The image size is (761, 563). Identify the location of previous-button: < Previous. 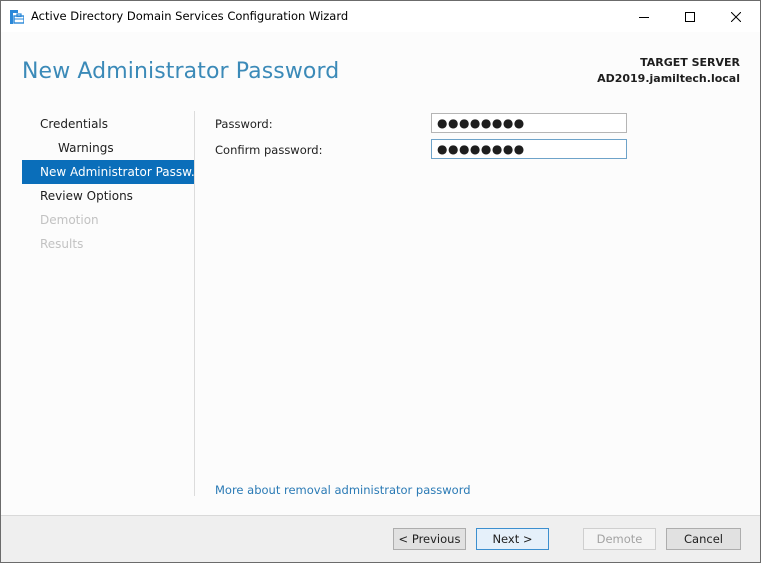
(429, 539).